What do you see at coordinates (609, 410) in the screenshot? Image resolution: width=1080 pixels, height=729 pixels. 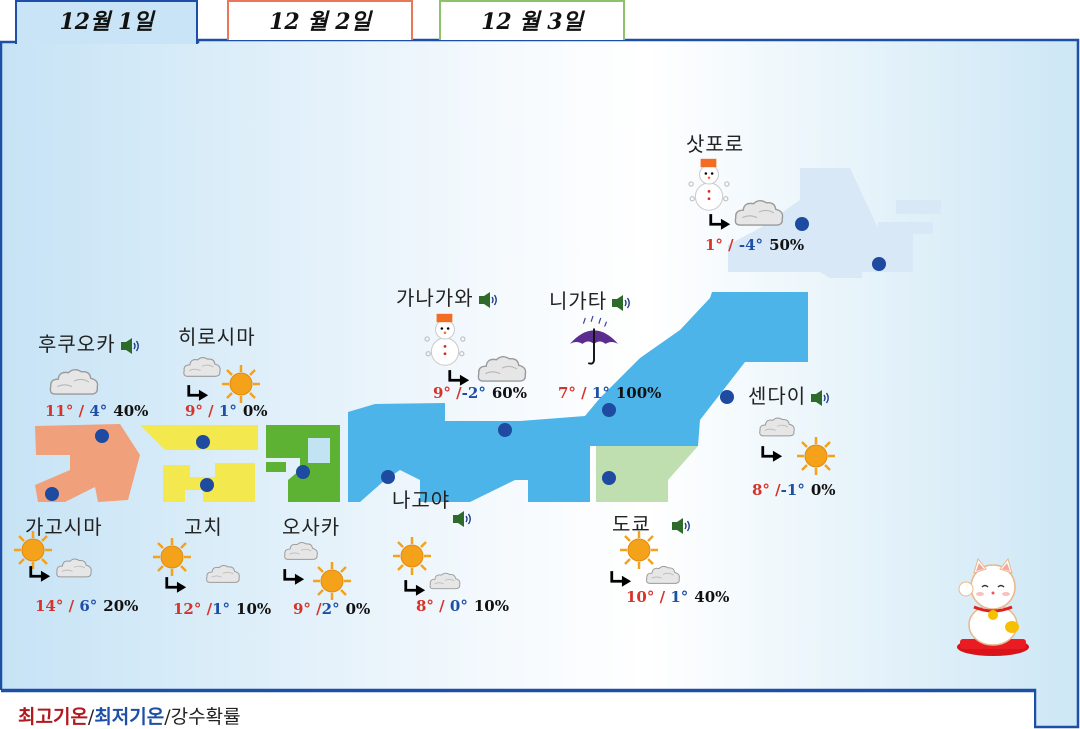 I see `city-dot-niigata` at bounding box center [609, 410].